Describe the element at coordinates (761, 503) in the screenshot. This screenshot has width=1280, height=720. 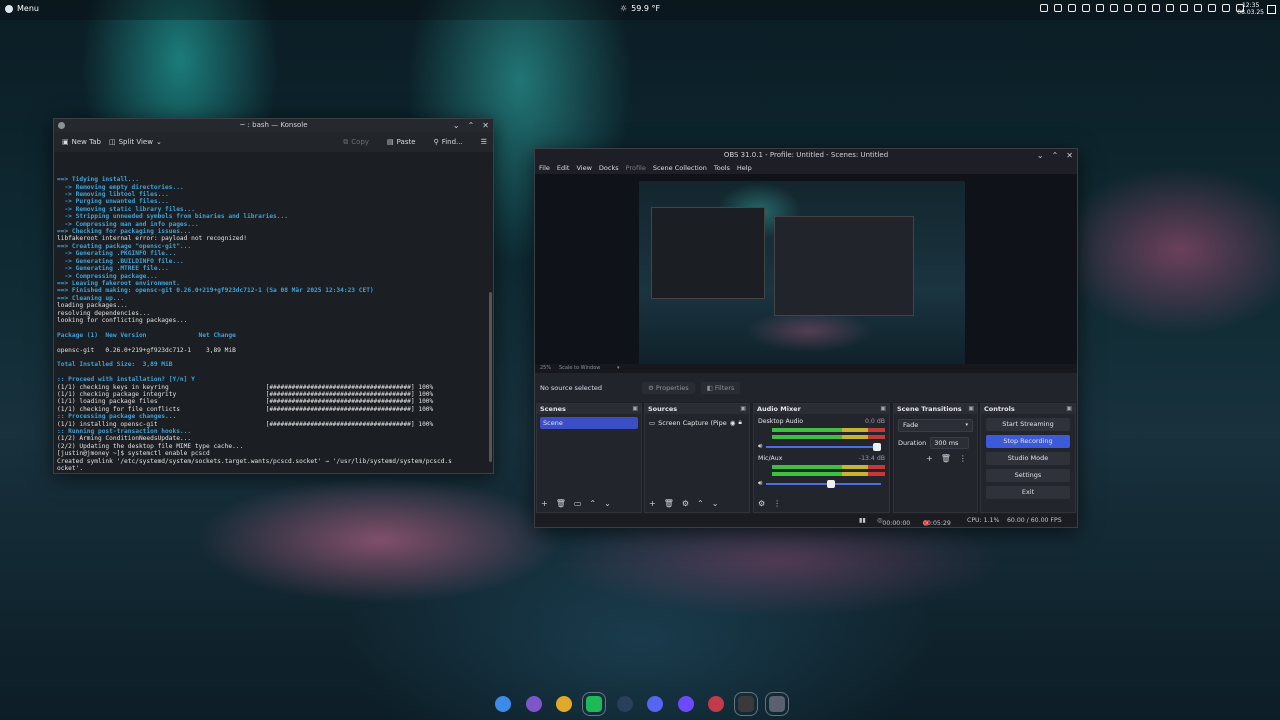
I see `advanced-audio-icon: ⚙` at that location.